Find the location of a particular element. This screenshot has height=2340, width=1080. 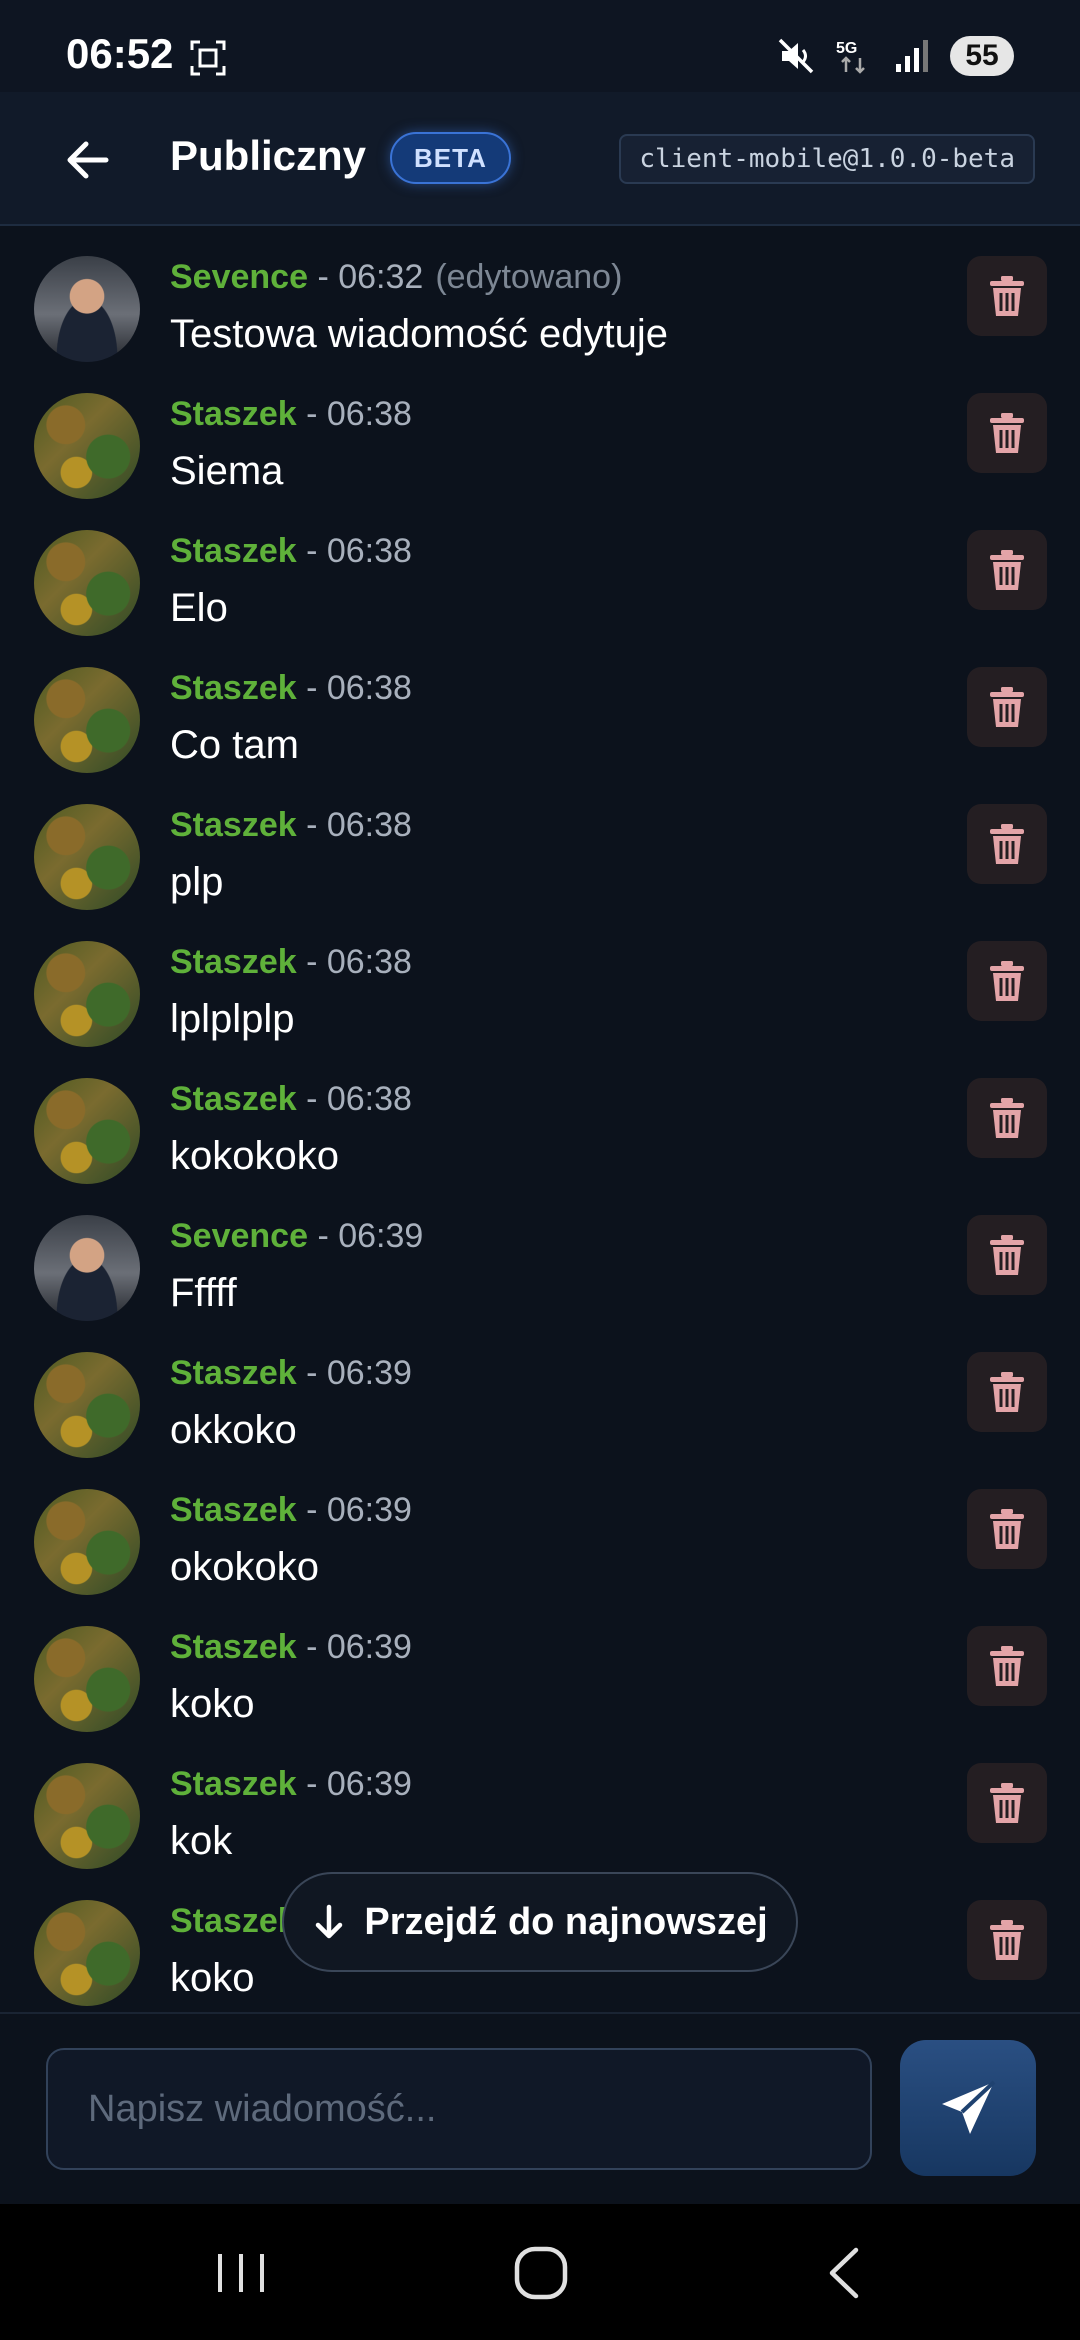

message-row: Staszek - 06:39 okokoko is located at coordinates (540, 1522).